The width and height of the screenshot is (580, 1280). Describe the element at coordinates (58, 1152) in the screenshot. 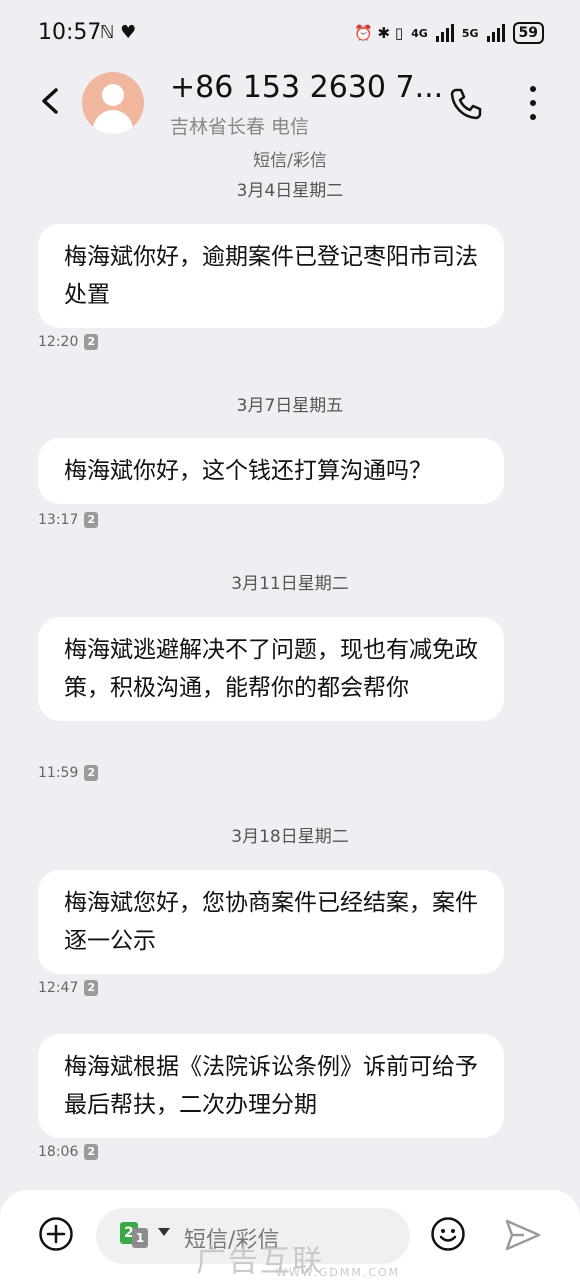

I see `message-time: 18:06` at that location.